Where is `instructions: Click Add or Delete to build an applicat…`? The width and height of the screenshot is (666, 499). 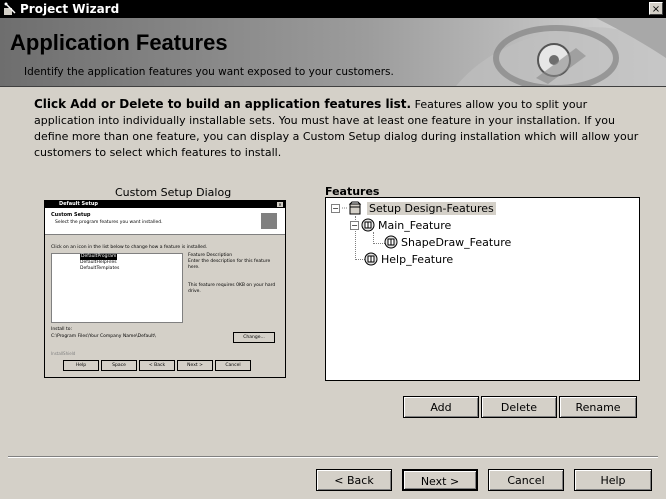
instructions: Click Add or Delete to build an applicat… is located at coordinates (341, 128).